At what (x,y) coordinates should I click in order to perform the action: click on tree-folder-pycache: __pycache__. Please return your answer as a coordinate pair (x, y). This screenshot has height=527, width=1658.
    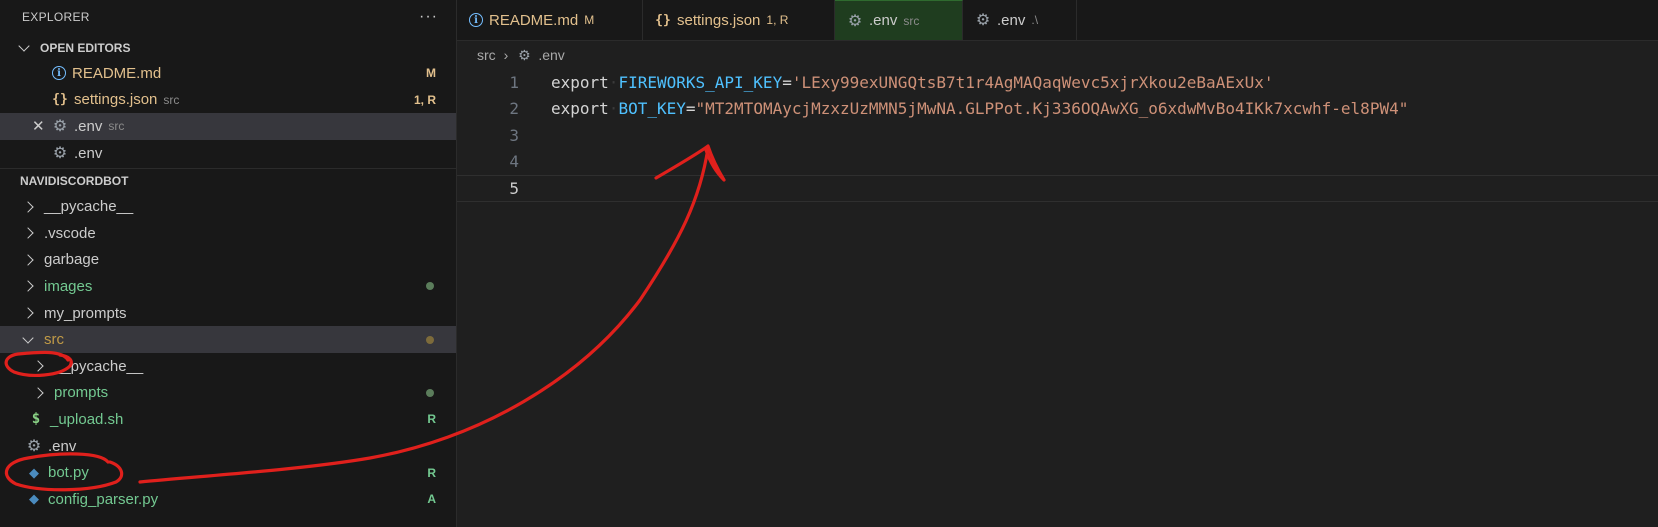
    Looking at the image, I should click on (228, 206).